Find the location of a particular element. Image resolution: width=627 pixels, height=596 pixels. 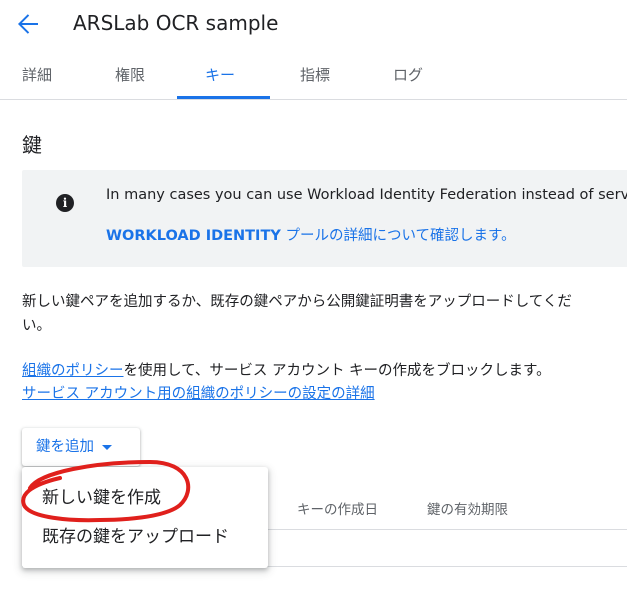

header: ARSLab OCR sample is located at coordinates (313, 25).